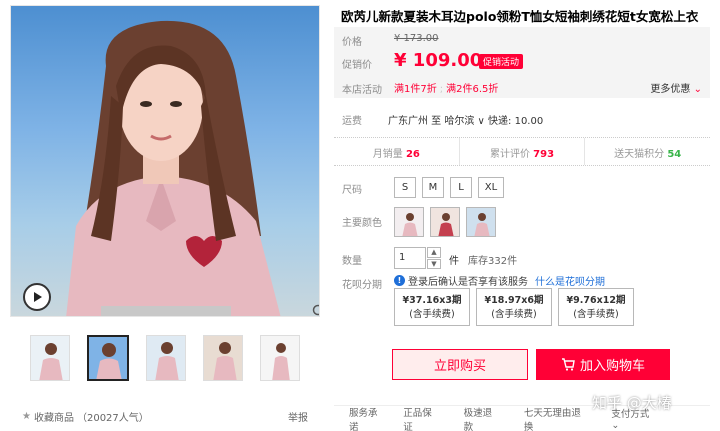  I want to click on chevron-up-icon: ▲, so click(434, 252).